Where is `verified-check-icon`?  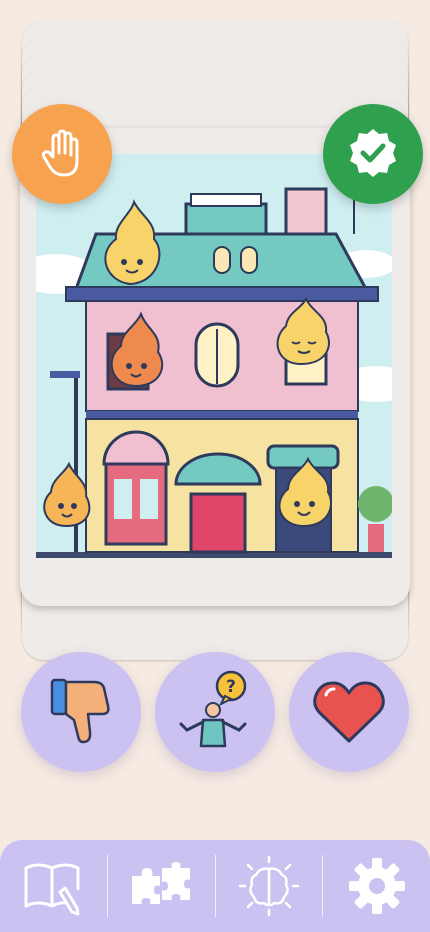
verified-check-icon is located at coordinates (373, 153).